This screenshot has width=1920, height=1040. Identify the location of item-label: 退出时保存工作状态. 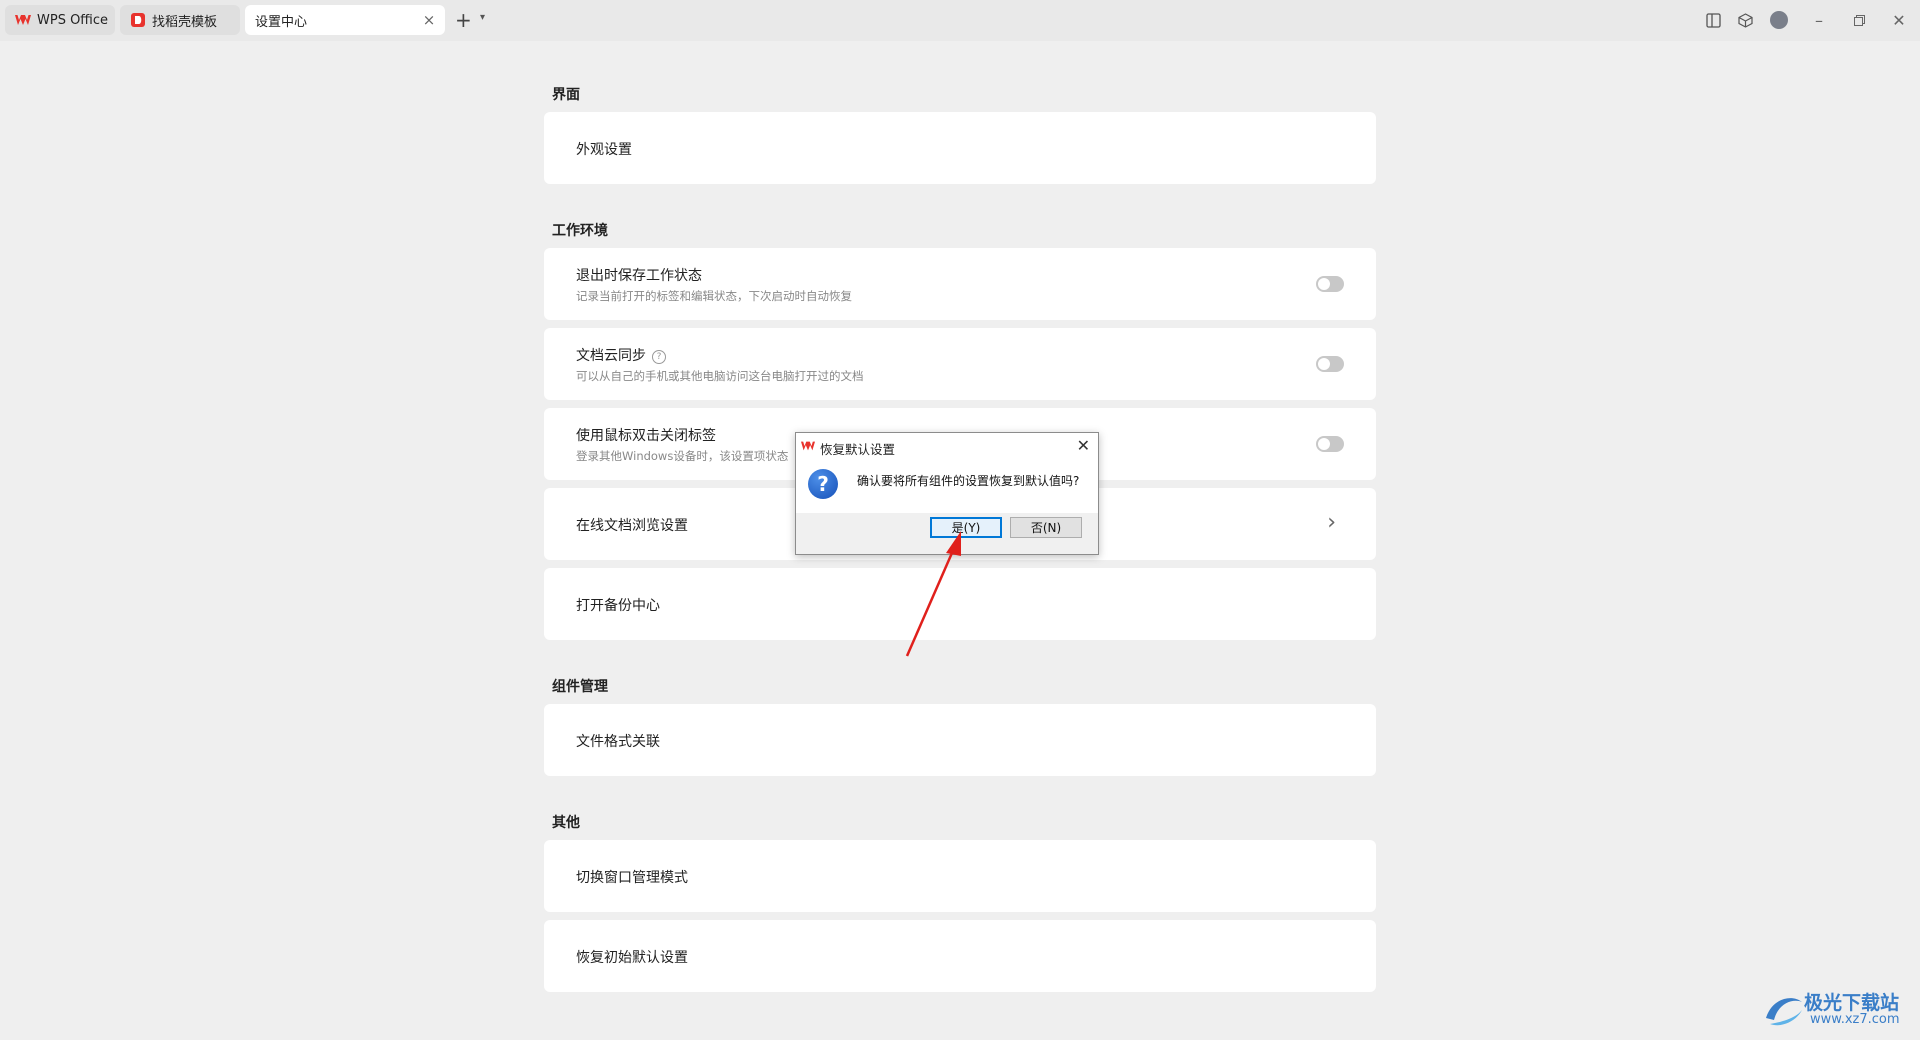
(639, 276).